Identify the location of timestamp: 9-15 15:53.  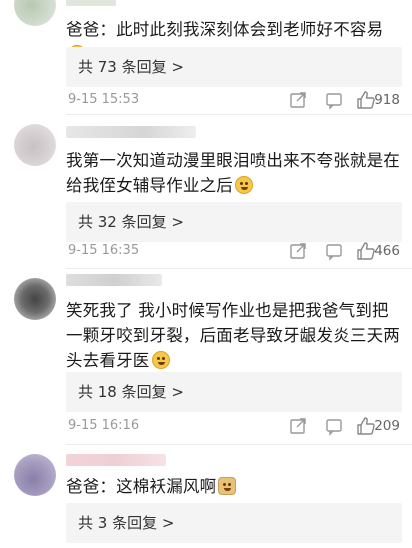
(104, 99).